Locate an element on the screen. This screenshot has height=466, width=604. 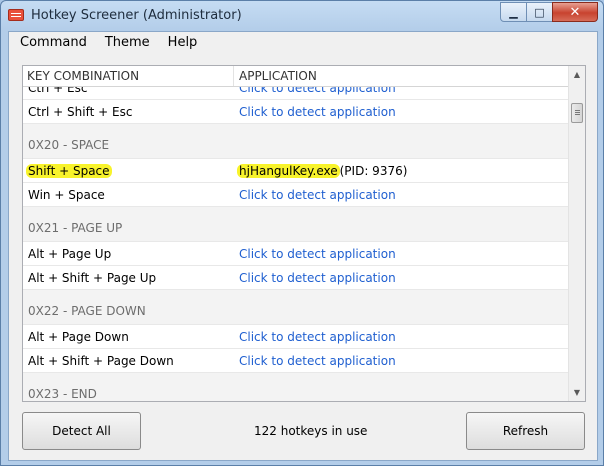
table-row: Ctrl + Esc Click to detect application is located at coordinates (296, 93).